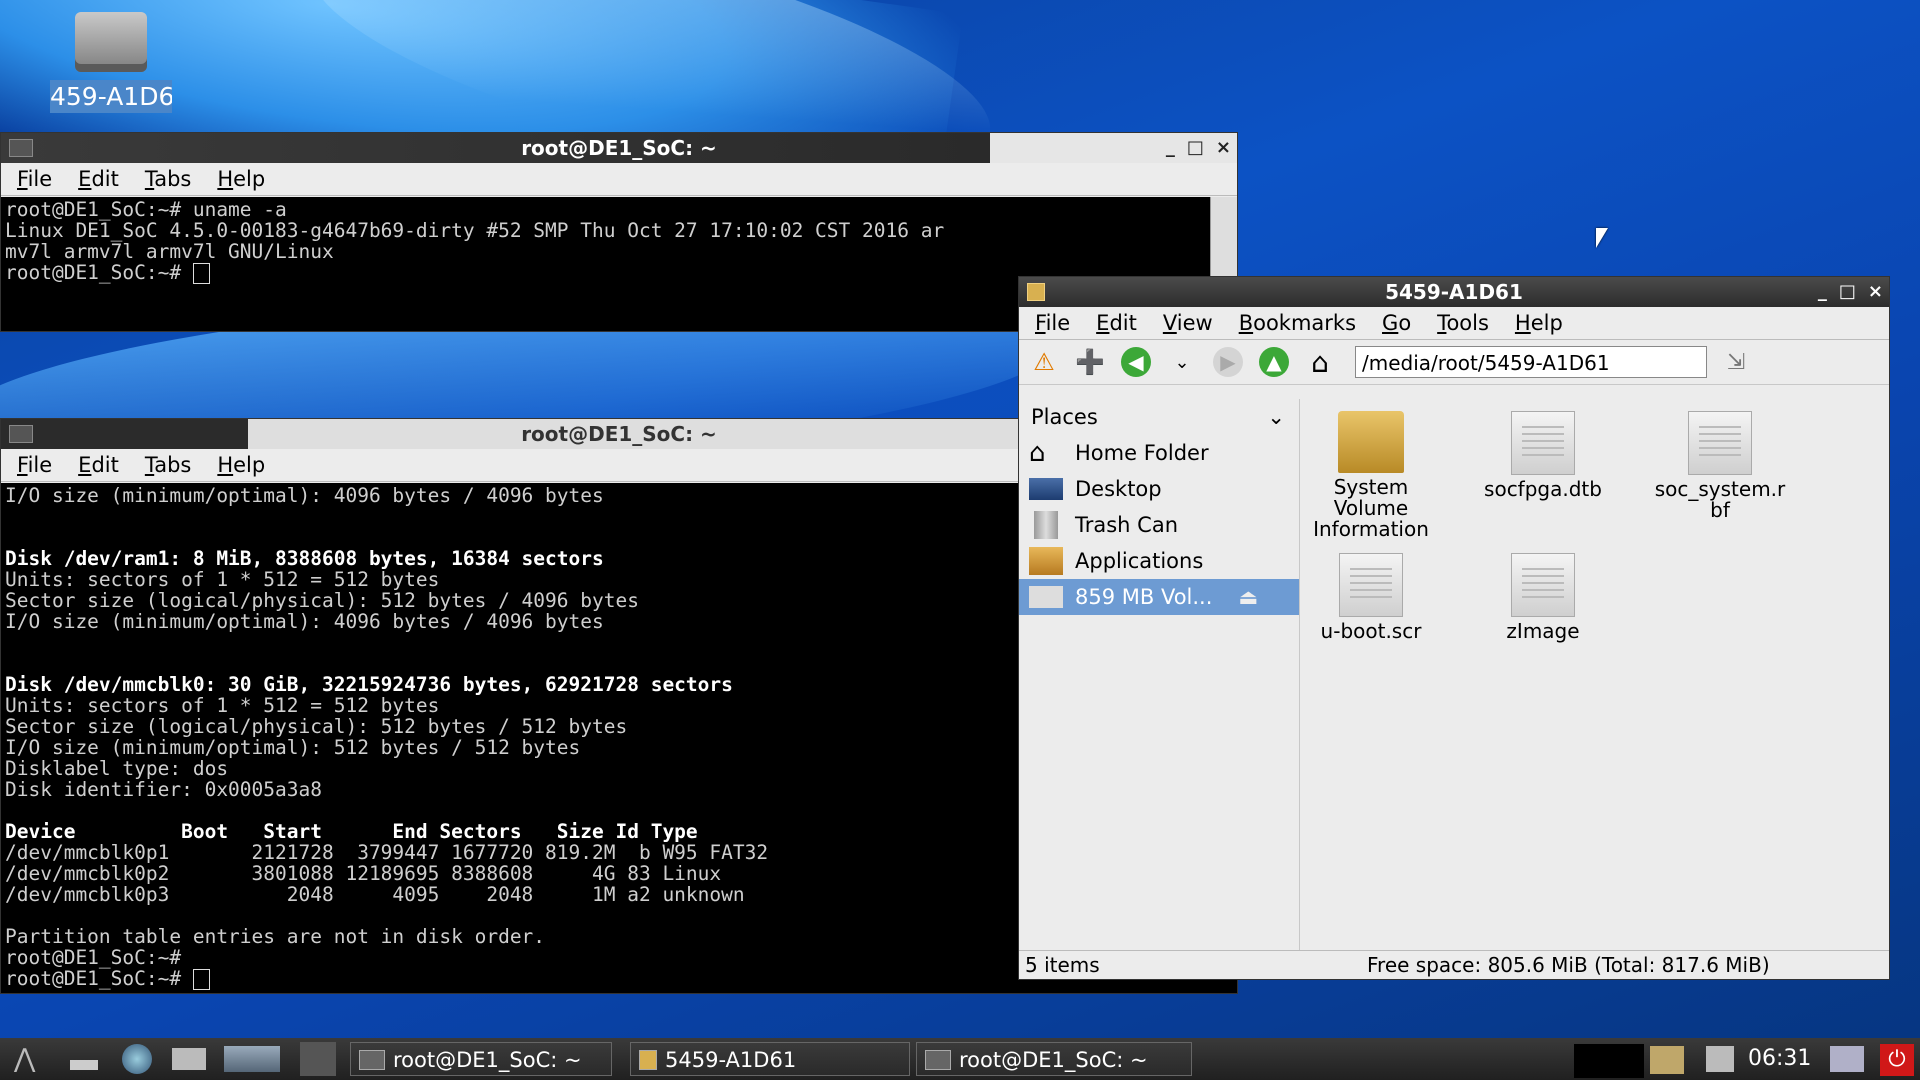 The height and width of the screenshot is (1080, 1920). I want to click on title-bar: 5459-A1D61 _ □ ×, so click(1454, 292).